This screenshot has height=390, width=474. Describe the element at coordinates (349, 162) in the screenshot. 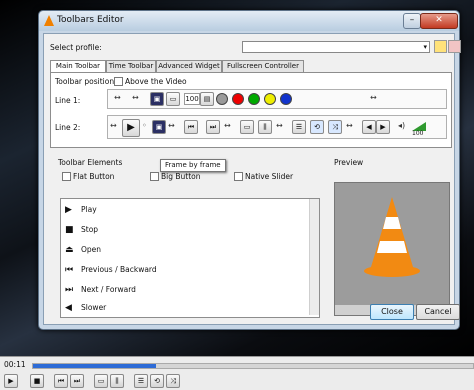

I see `preview-label: Preview` at that location.